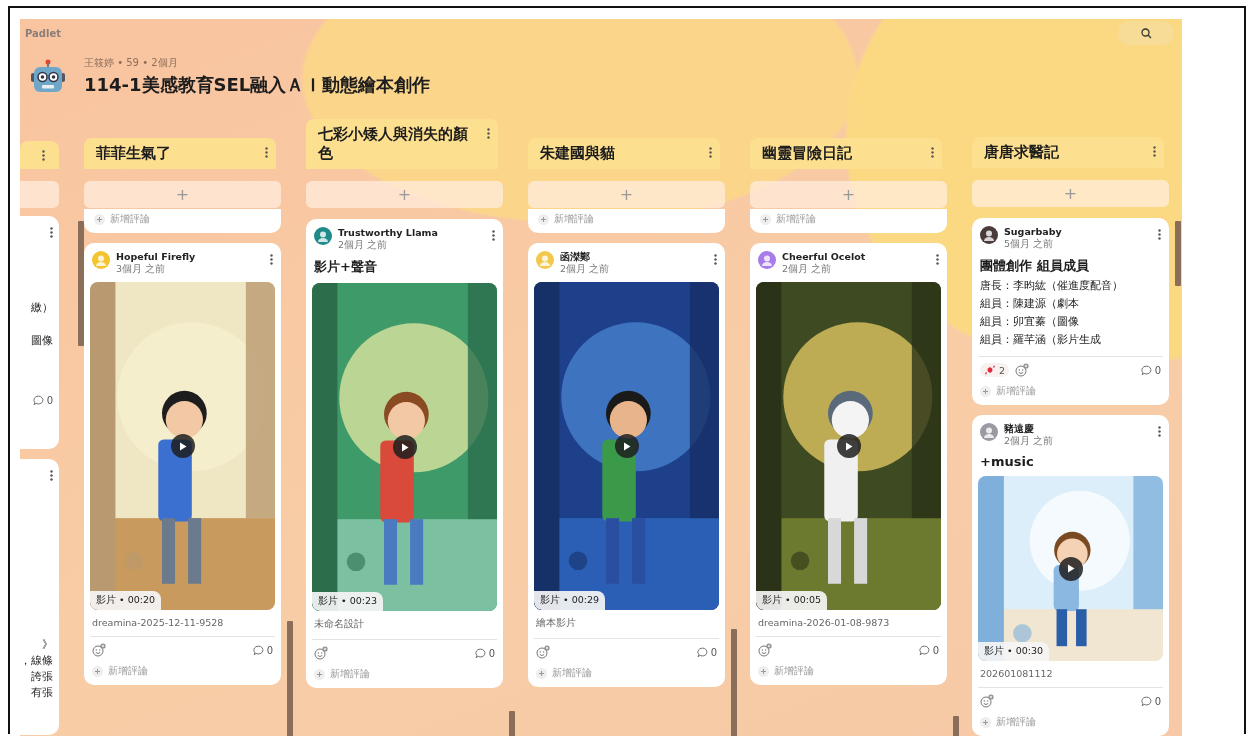 The height and width of the screenshot is (736, 1251). Describe the element at coordinates (47, 645) in the screenshot. I see `post-text: 》` at that location.